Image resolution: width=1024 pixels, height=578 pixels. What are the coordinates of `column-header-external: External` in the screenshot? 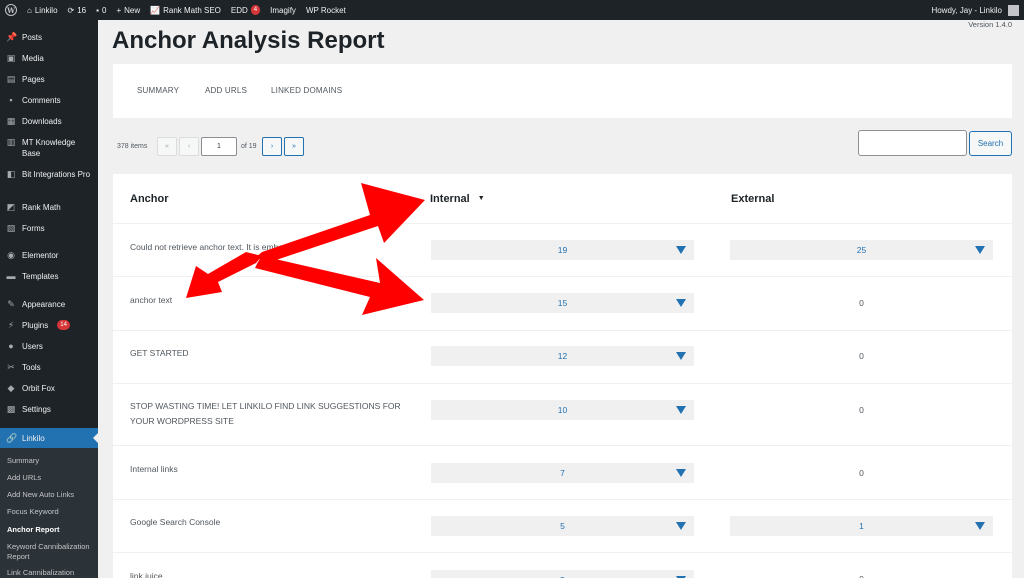 It's located at (752, 199).